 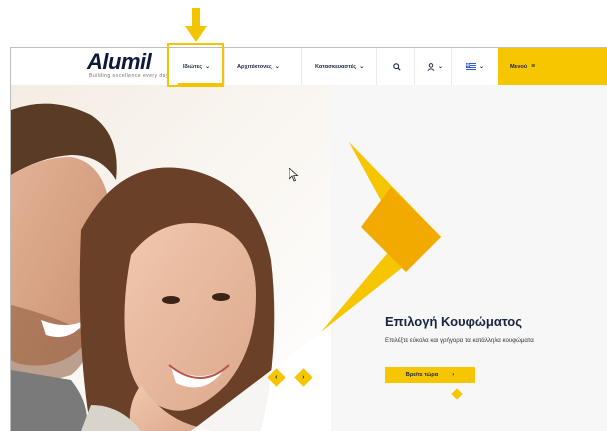 I want to click on menu-label: Μενού, so click(x=519, y=66).